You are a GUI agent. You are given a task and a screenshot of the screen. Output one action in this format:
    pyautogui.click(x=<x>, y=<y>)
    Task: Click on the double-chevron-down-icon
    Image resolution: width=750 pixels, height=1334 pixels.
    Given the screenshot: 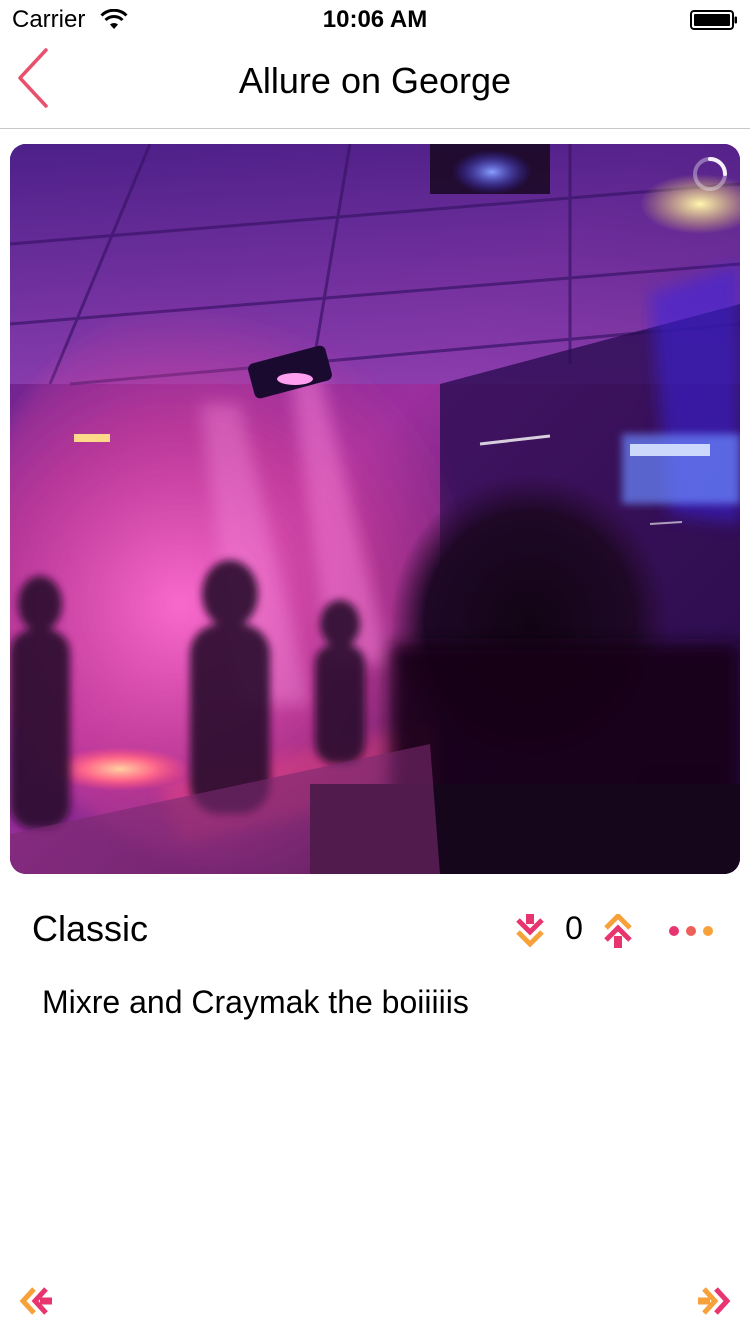 What is the action you would take?
    pyautogui.click(x=530, y=931)
    